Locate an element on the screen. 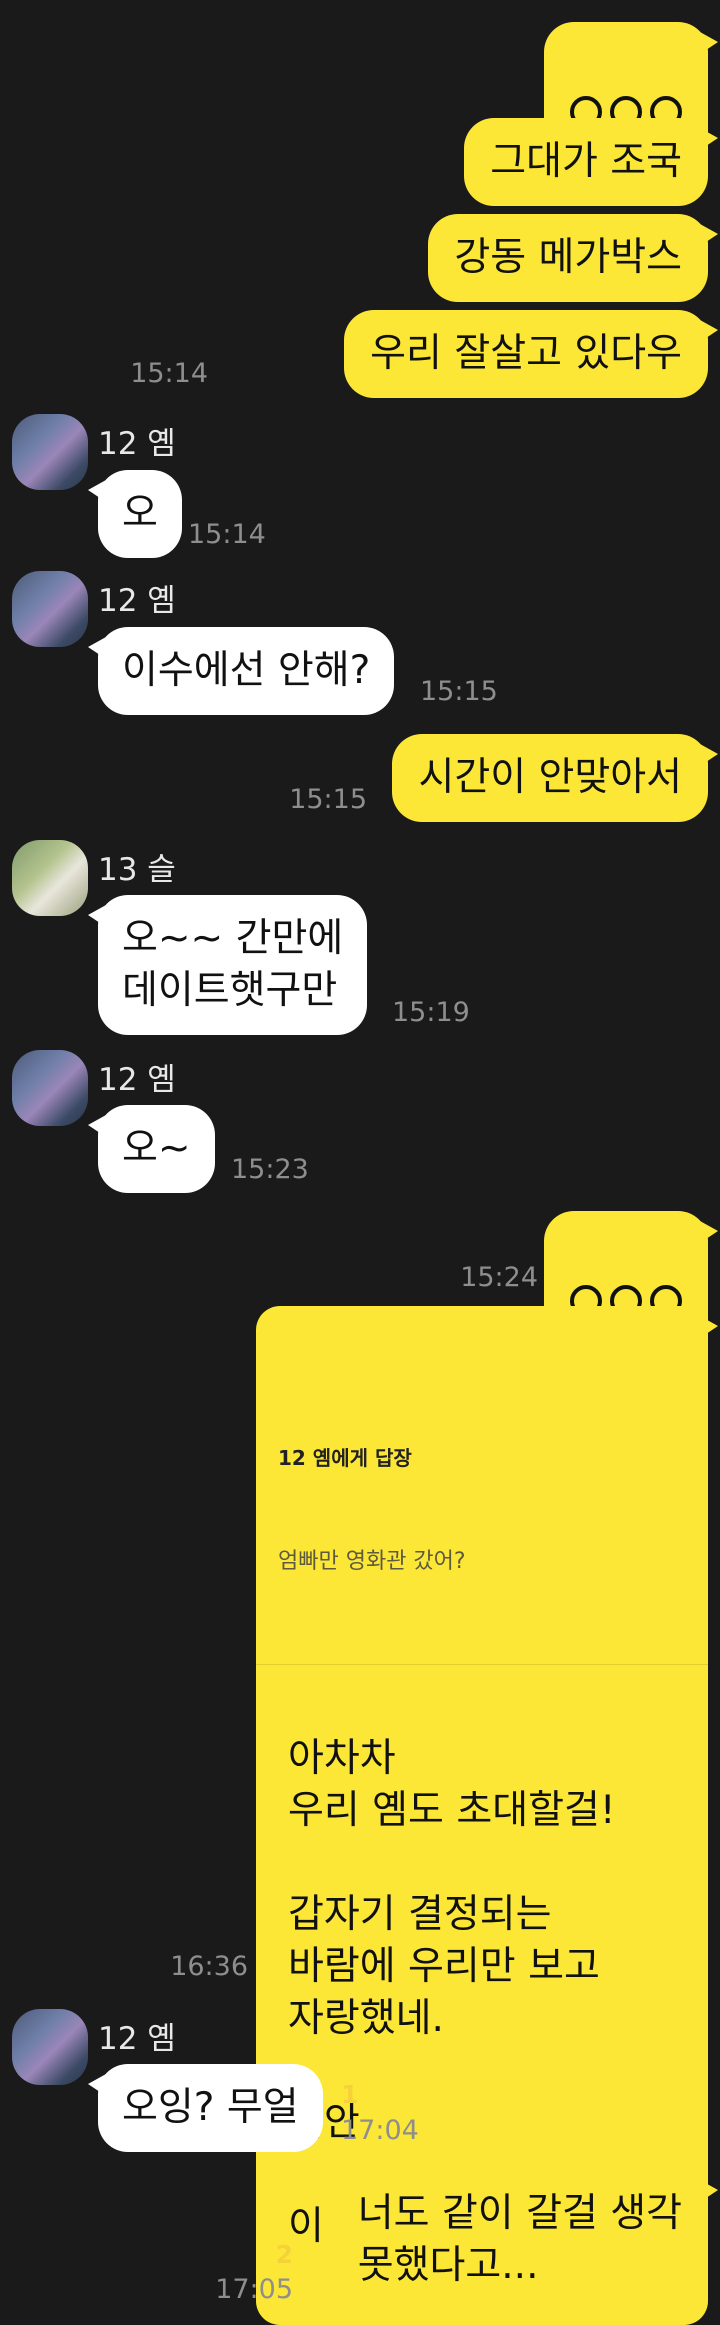 The image size is (720, 2325). reply-header: 12 옘에게 답장 엄빠만 영화관 갔어? is located at coordinates (482, 1511).